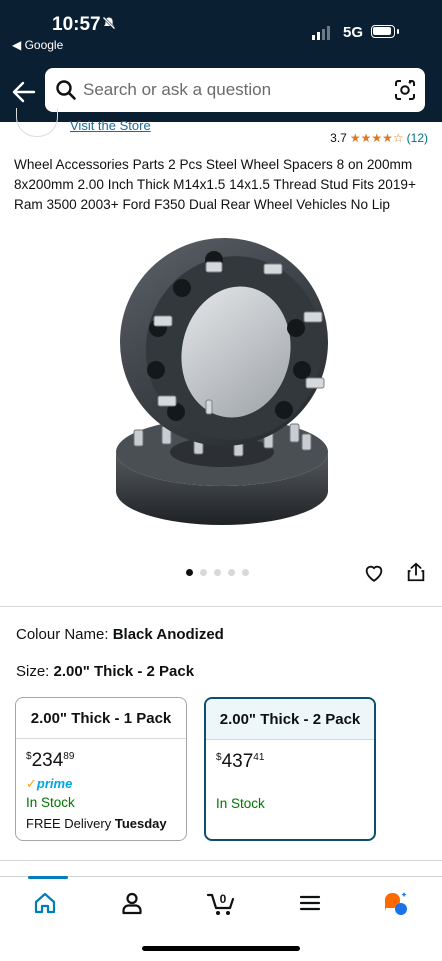  What do you see at coordinates (140, 823) in the screenshot?
I see `delivery-day: Tuesday` at bounding box center [140, 823].